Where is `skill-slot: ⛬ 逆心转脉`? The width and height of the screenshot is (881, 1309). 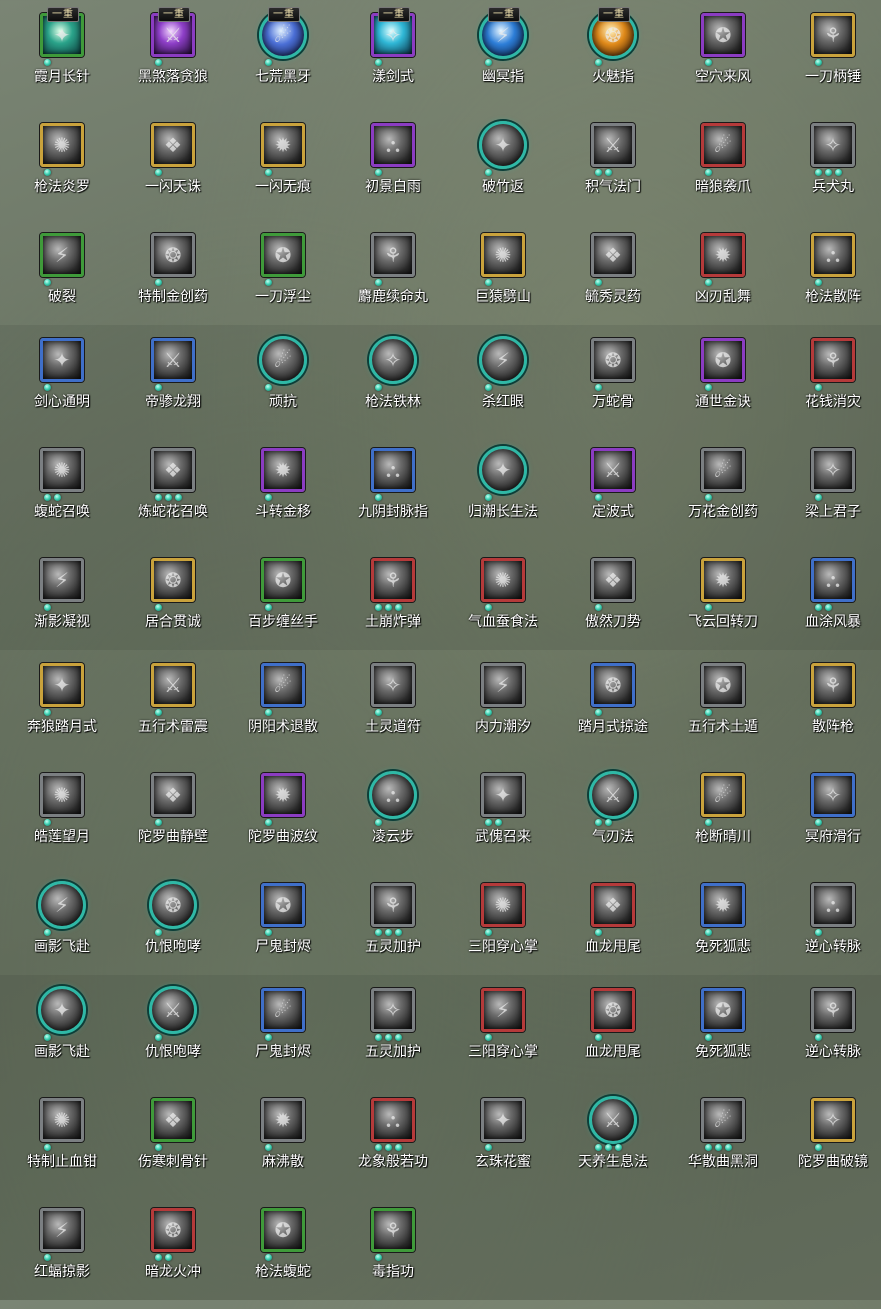 skill-slot: ⛬ 逆心转脉 is located at coordinates (829, 929).